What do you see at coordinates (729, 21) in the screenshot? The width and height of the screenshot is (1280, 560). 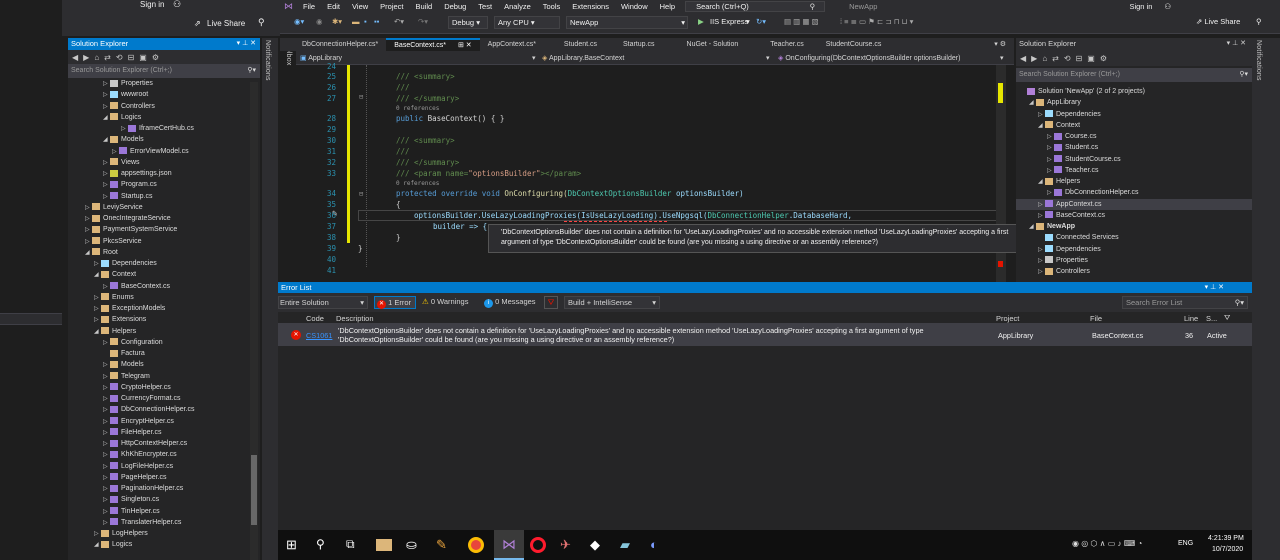 I see `run-button: IIS Express` at bounding box center [729, 21].